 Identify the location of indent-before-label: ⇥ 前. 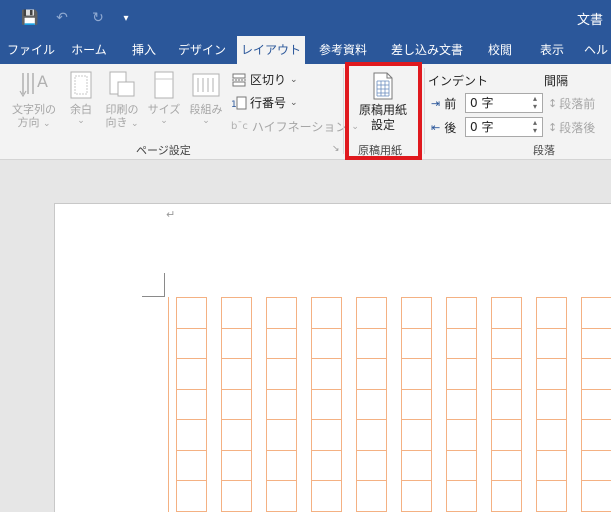
(444, 104).